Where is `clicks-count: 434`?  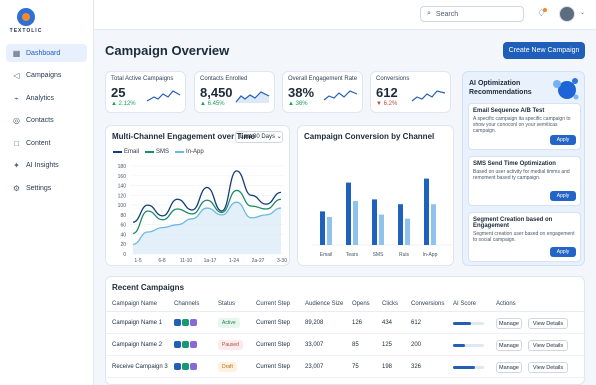
clicks-count: 434 is located at coordinates (387, 323).